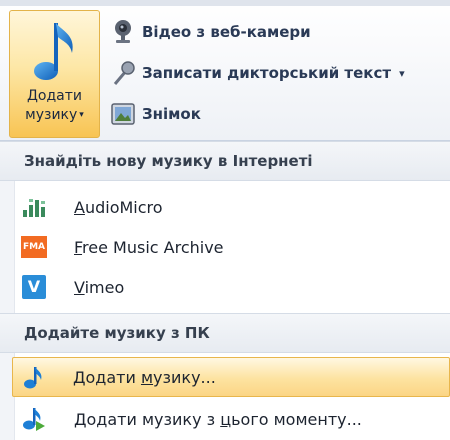 The height and width of the screenshot is (440, 450). I want to click on microphone-icon, so click(123, 73).